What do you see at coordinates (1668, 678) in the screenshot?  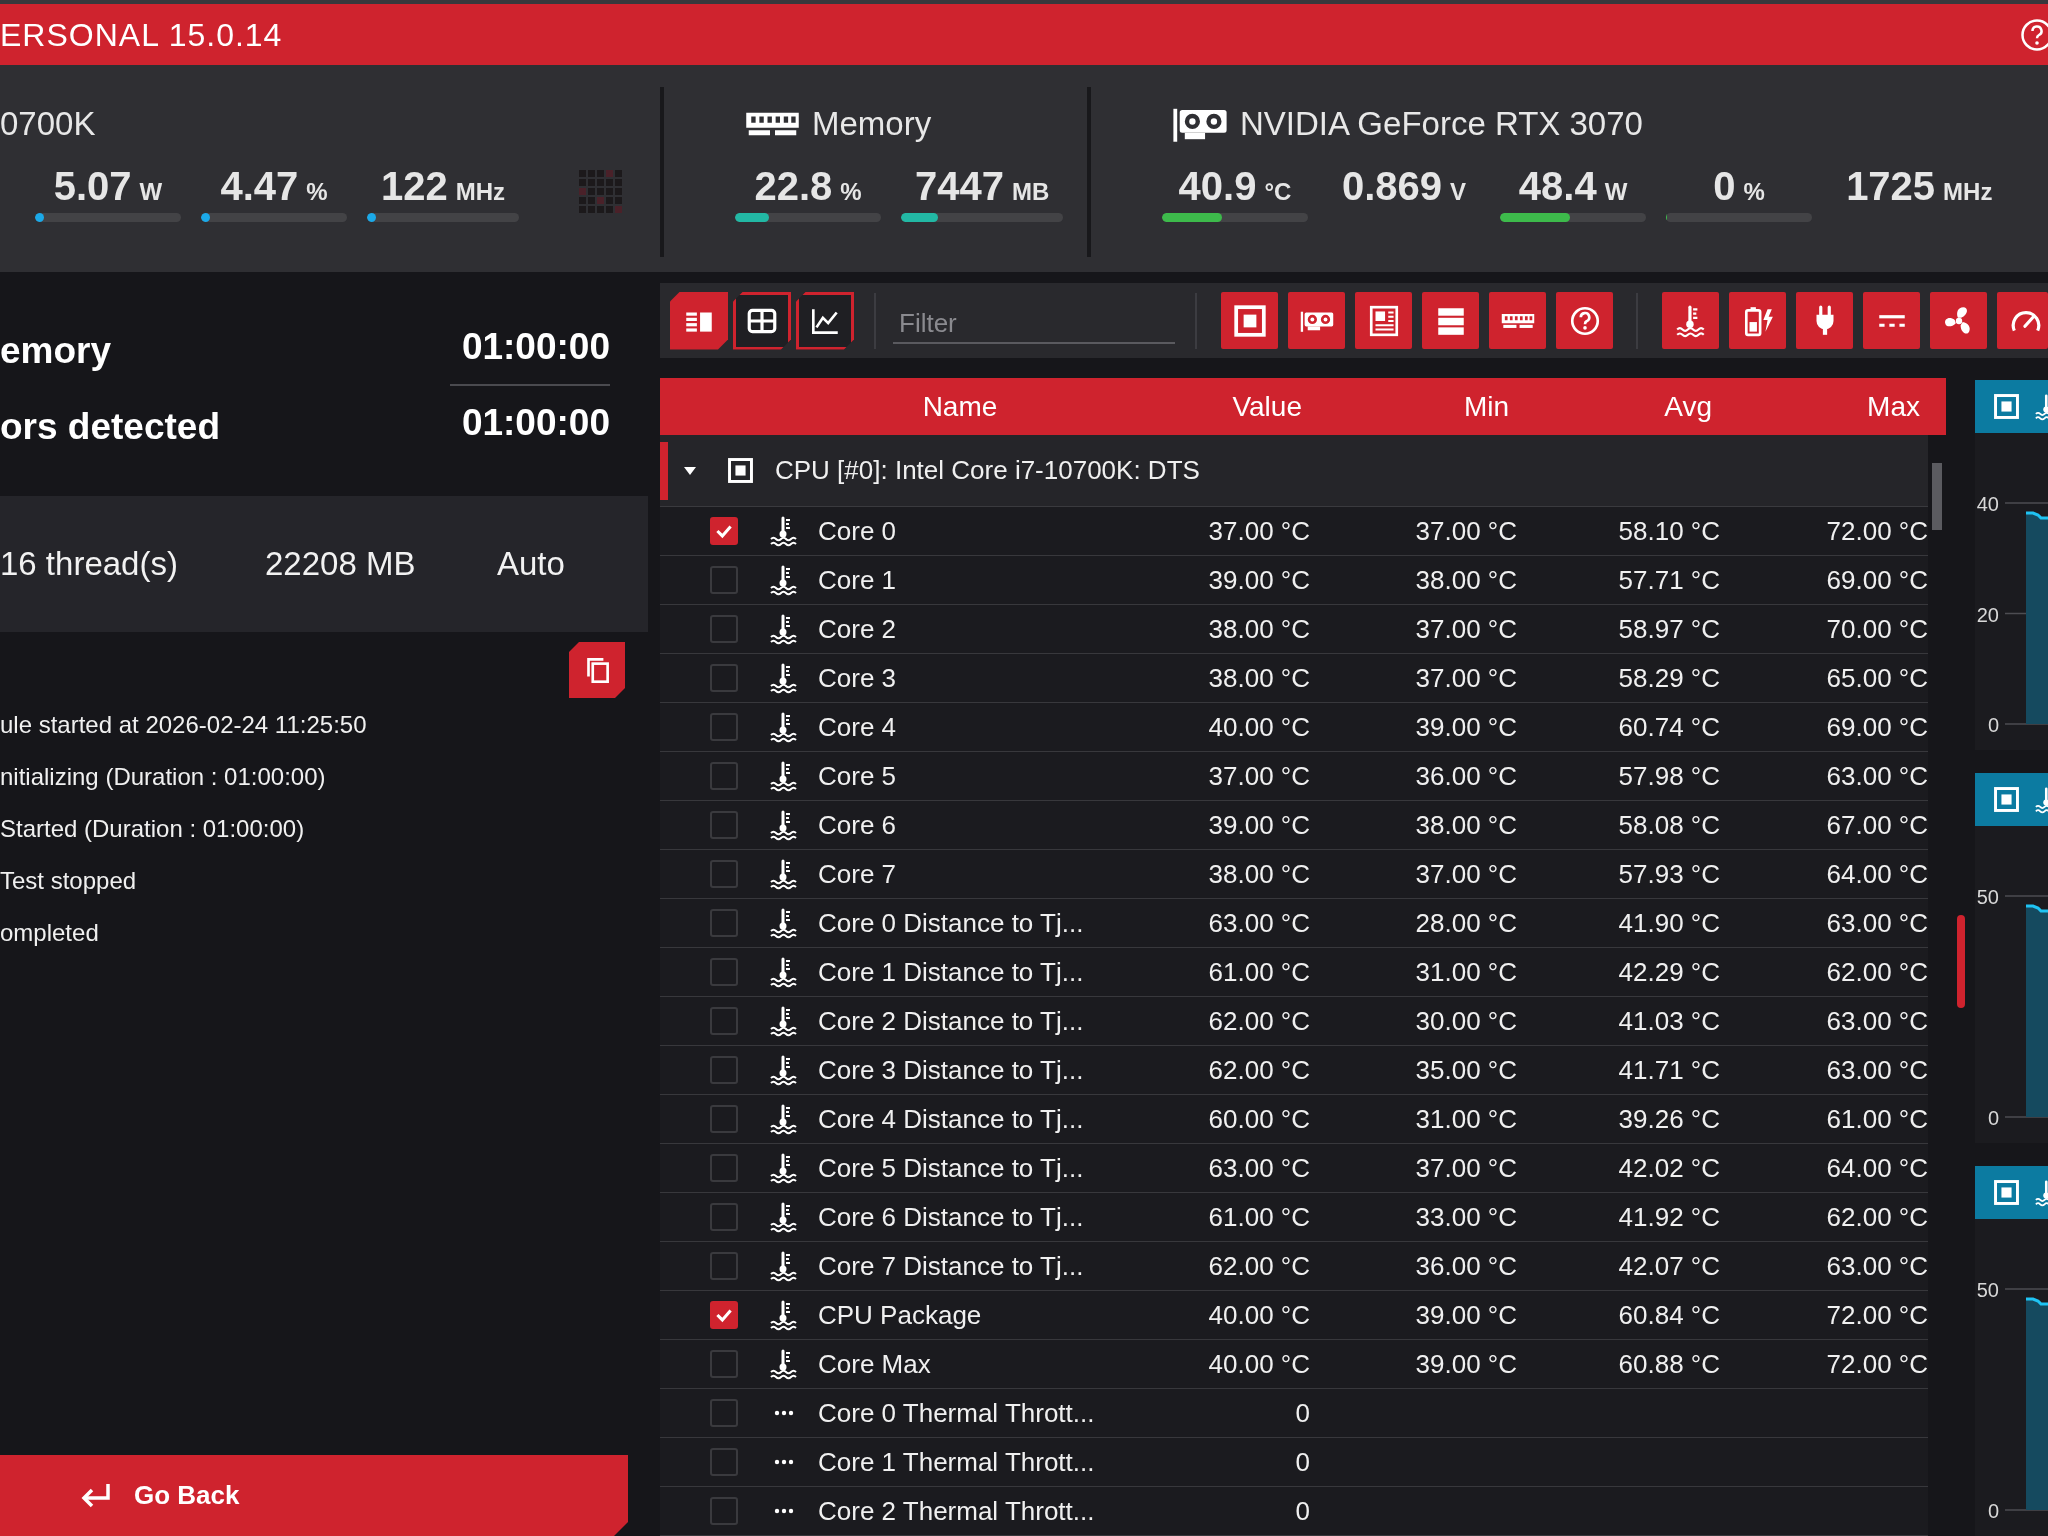 I see `sensor-avg: 58.29 °C` at bounding box center [1668, 678].